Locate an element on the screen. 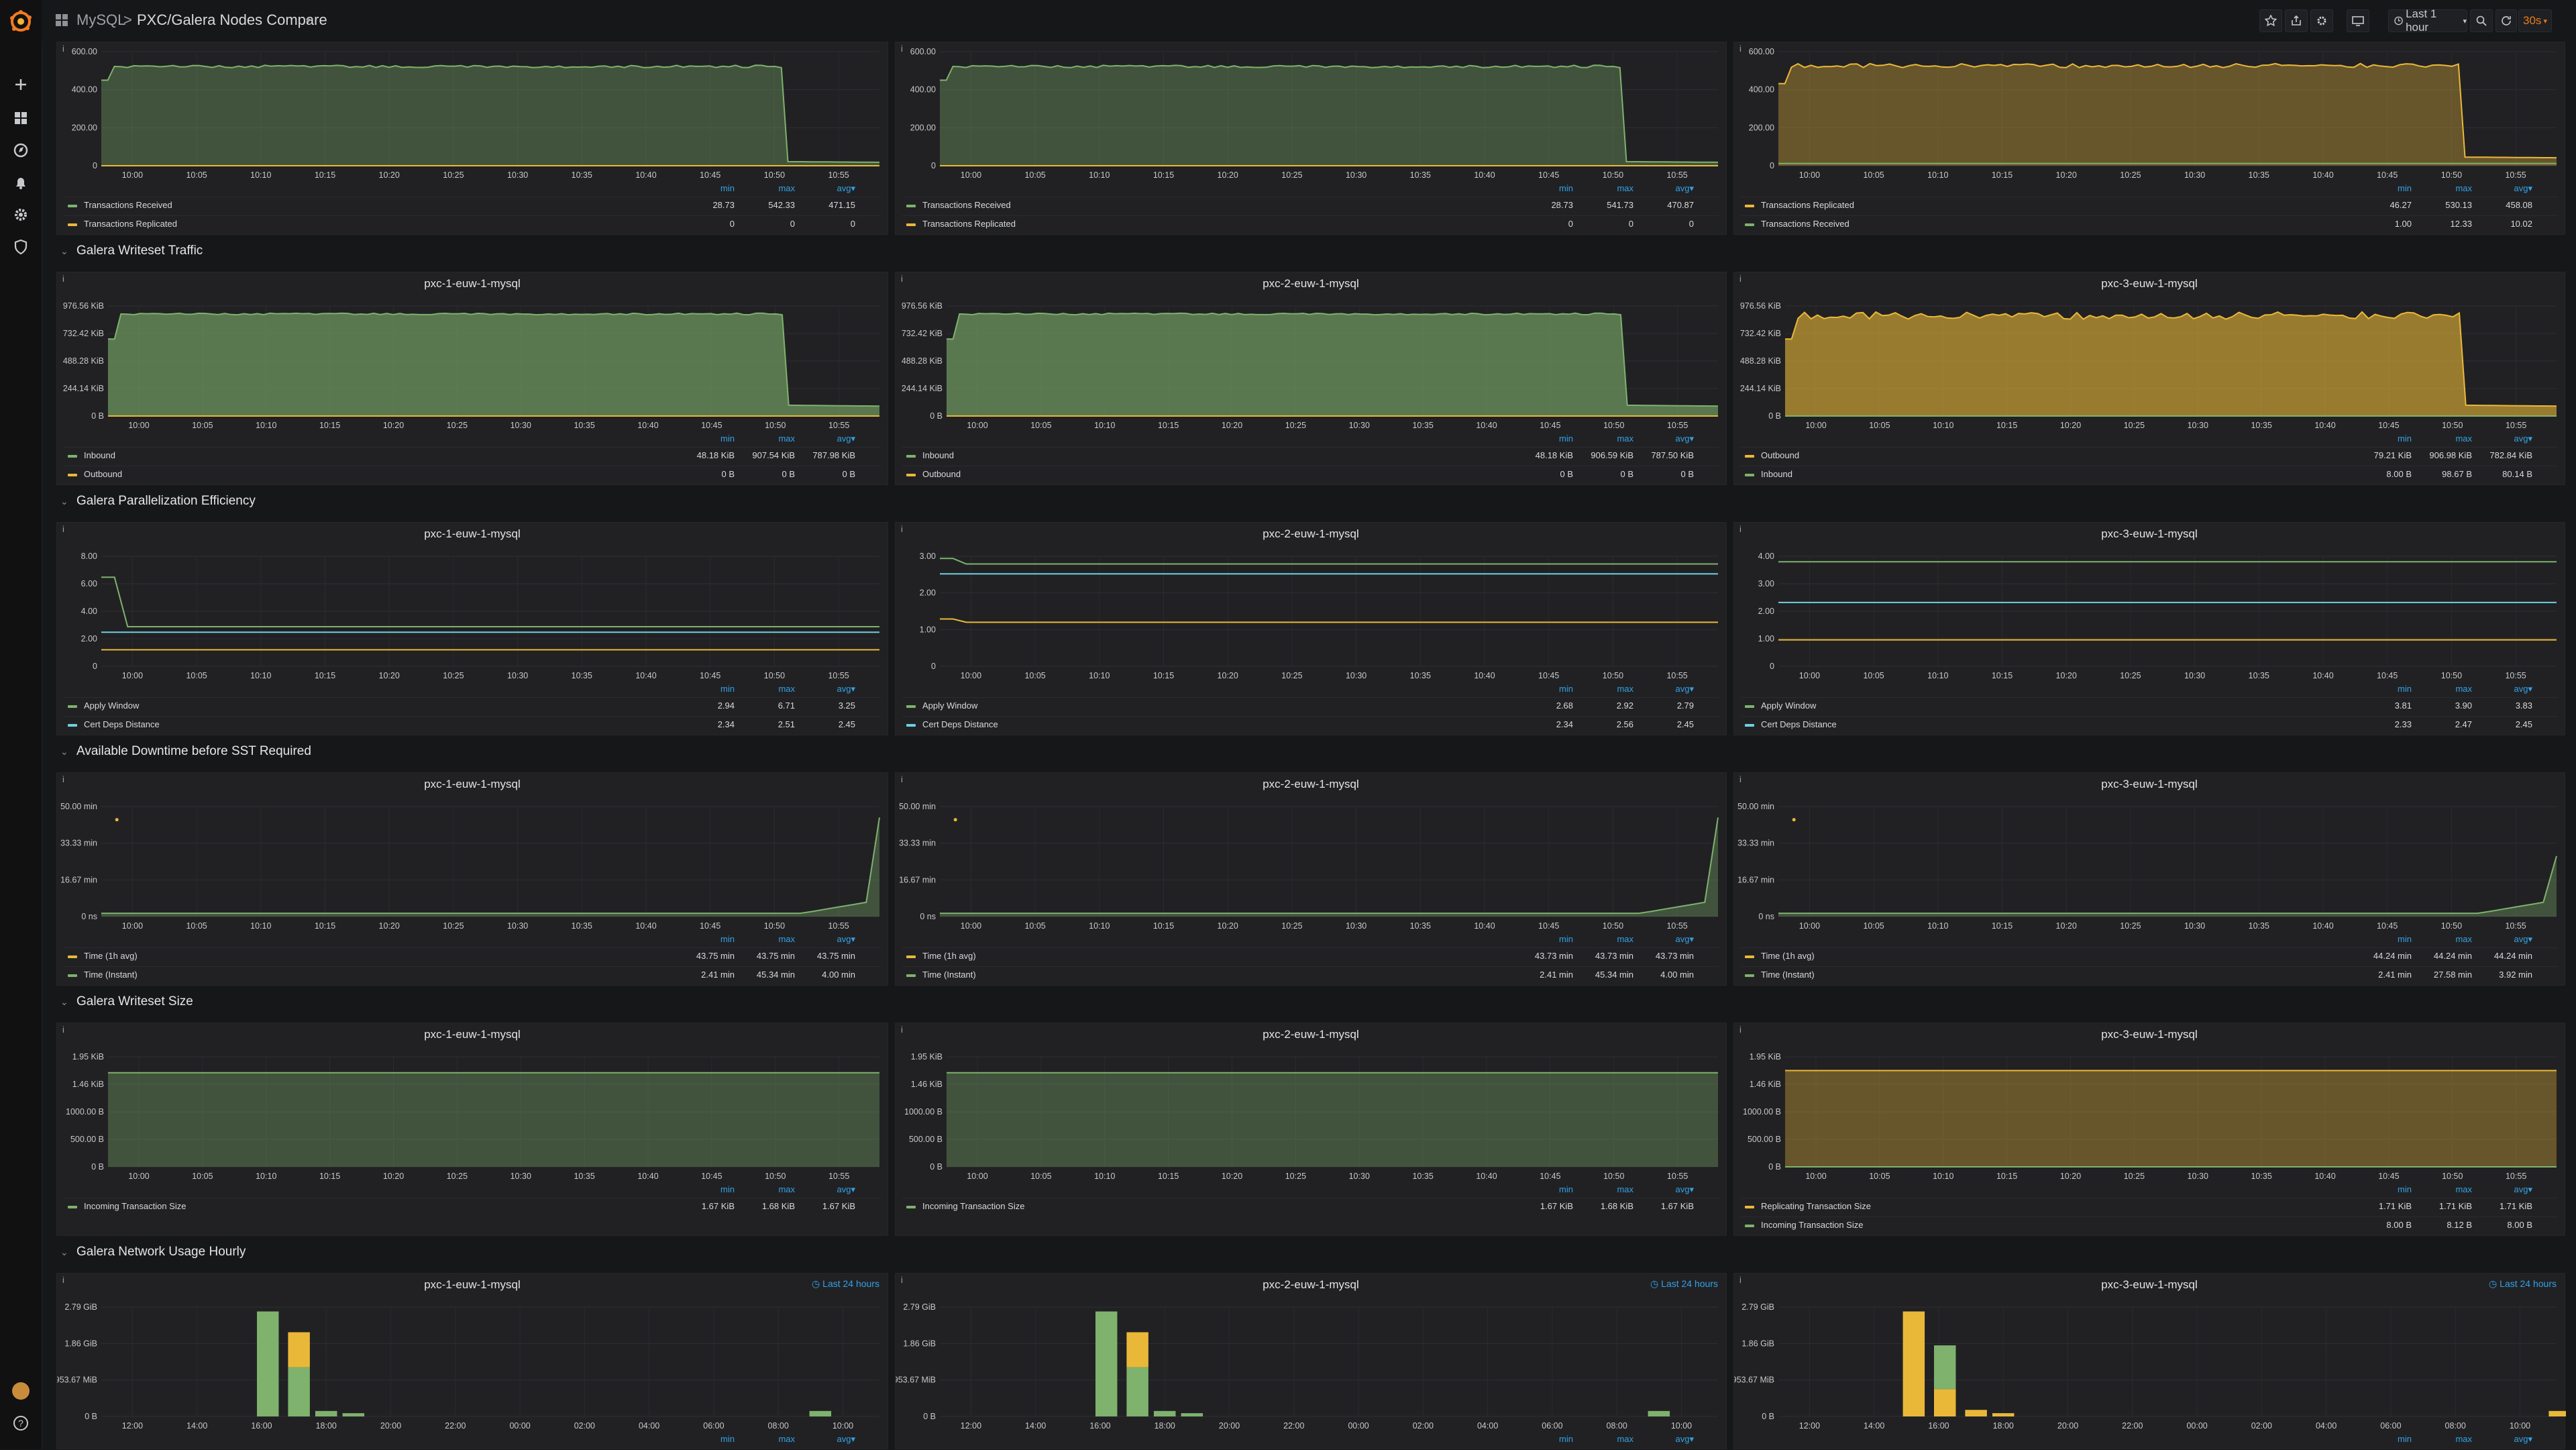 This screenshot has height=1450, width=2576. tv-mode-button is located at coordinates (2358, 20).